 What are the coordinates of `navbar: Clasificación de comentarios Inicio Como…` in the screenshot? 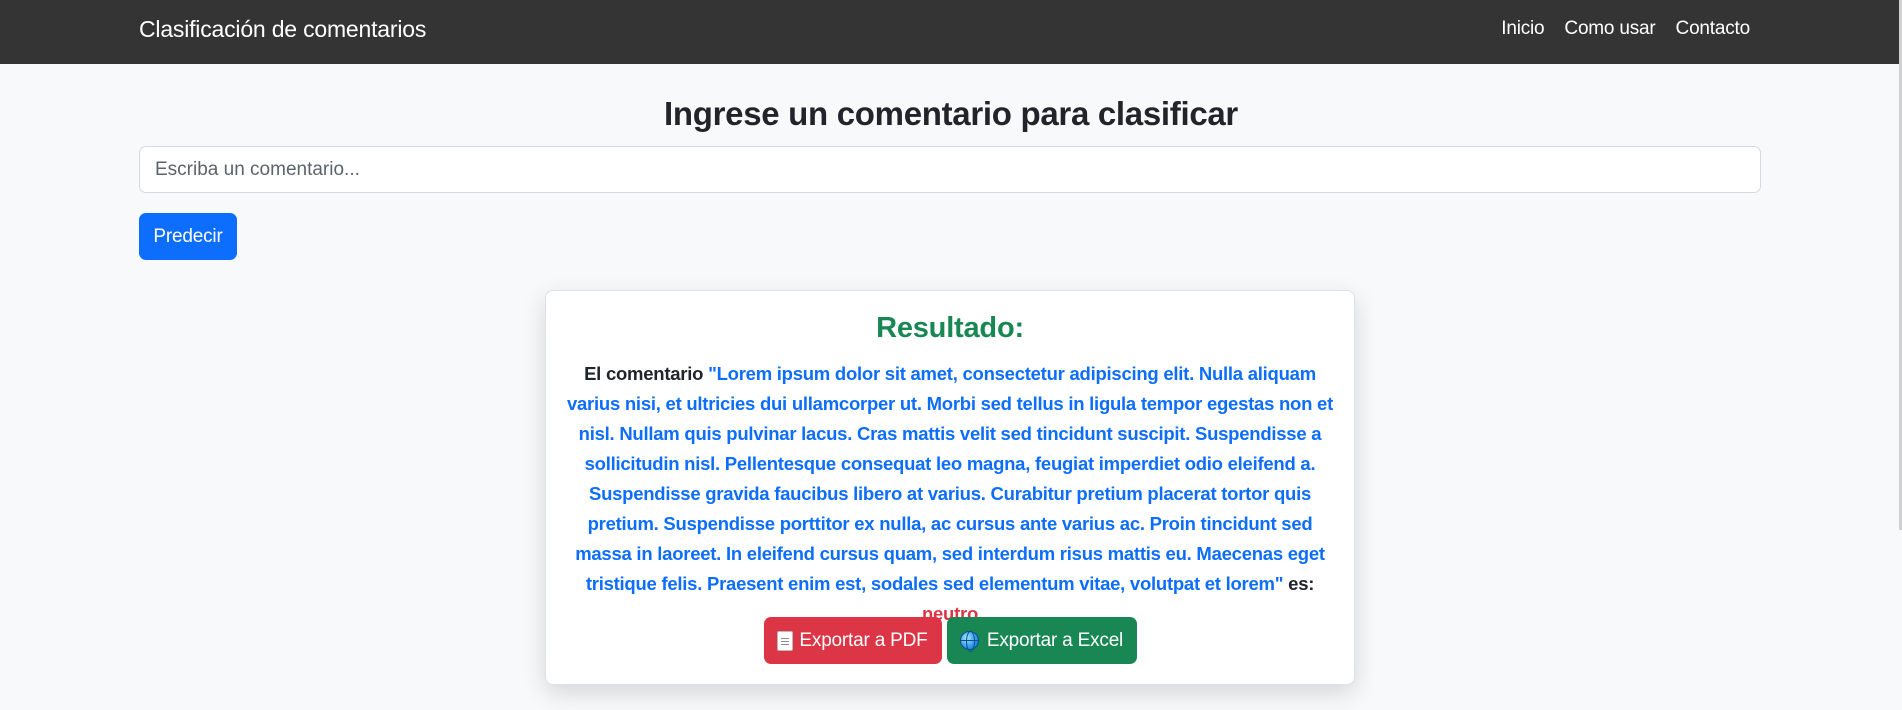 It's located at (951, 32).